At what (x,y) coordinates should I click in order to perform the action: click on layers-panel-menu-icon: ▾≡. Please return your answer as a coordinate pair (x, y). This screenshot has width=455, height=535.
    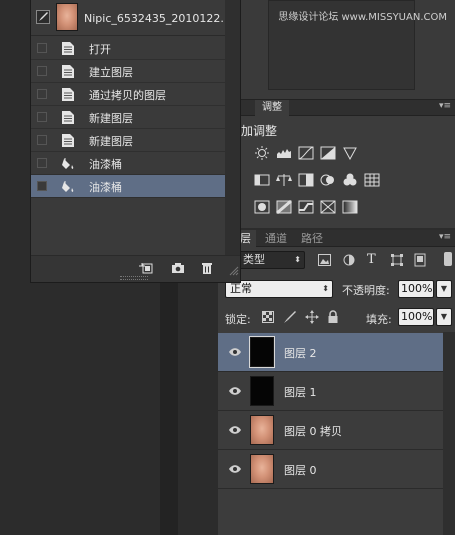
    Looking at the image, I should click on (445, 237).